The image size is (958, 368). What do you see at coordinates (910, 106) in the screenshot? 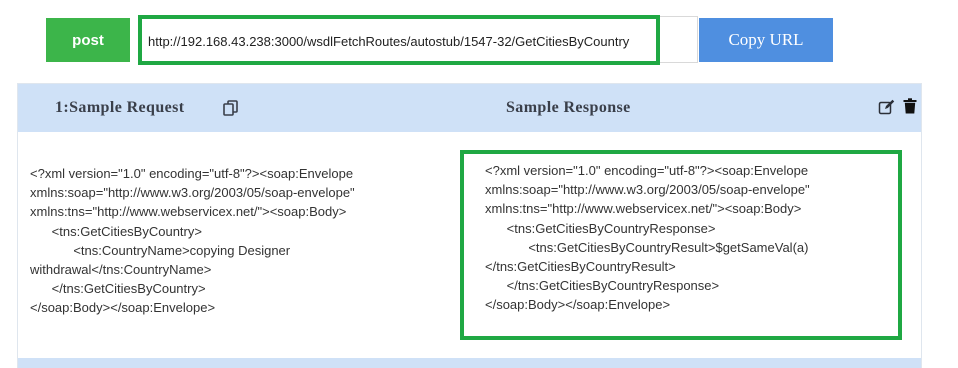
I see `trash-icon` at bounding box center [910, 106].